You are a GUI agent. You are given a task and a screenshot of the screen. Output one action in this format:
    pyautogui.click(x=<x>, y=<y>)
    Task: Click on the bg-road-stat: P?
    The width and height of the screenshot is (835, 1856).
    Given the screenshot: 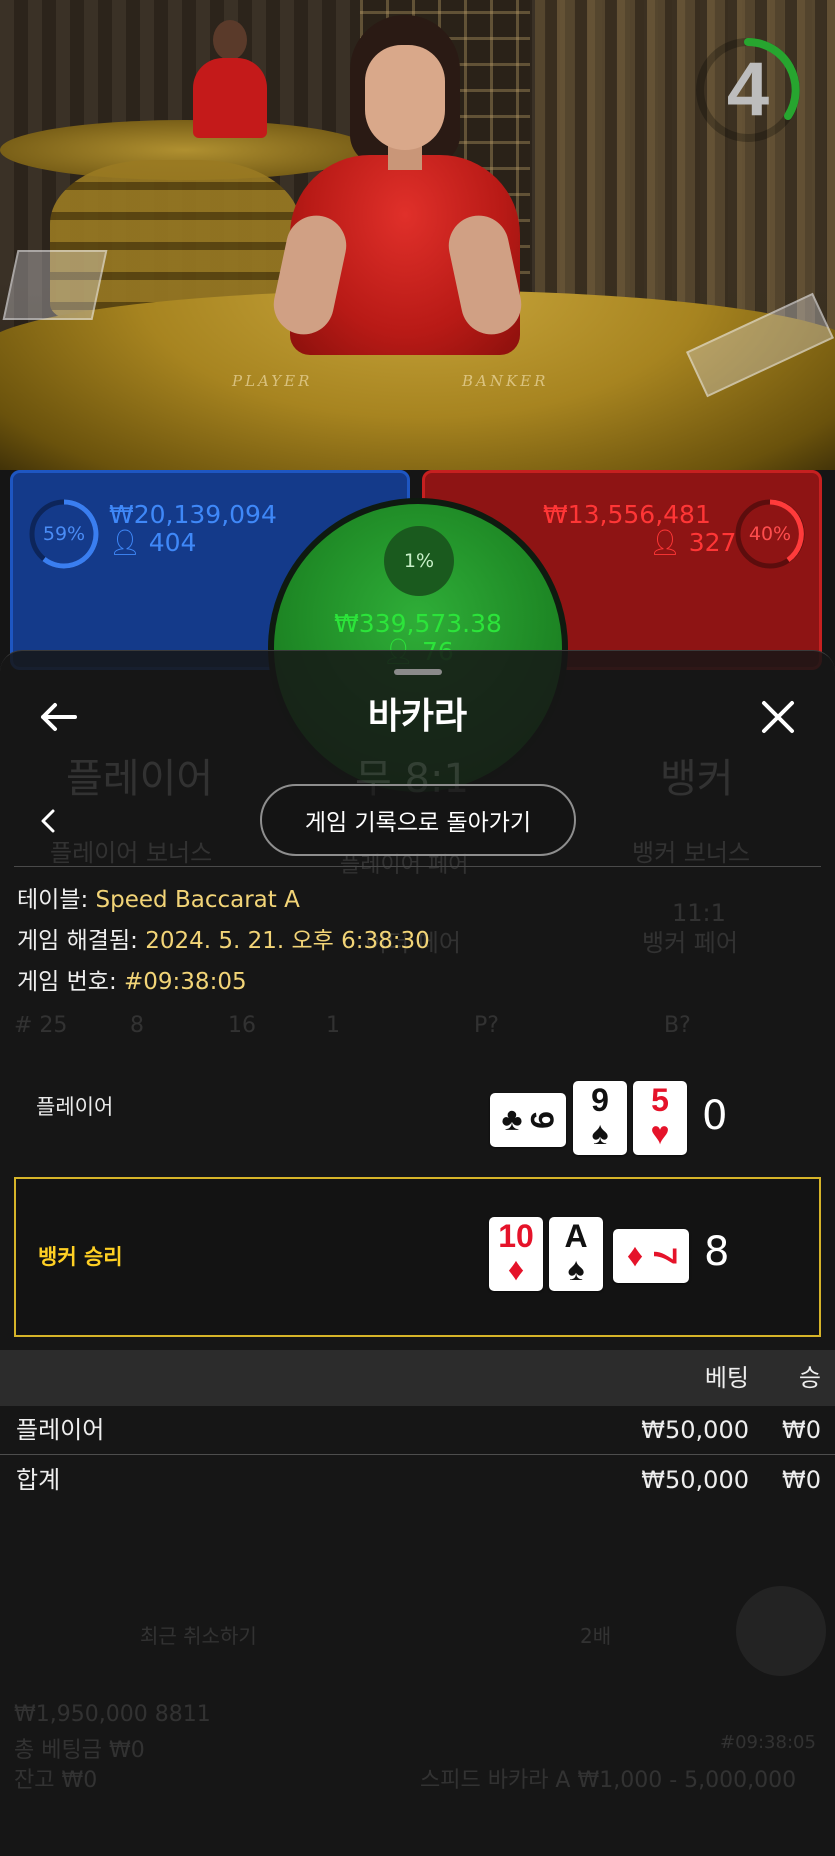 What is the action you would take?
    pyautogui.click(x=486, y=1025)
    